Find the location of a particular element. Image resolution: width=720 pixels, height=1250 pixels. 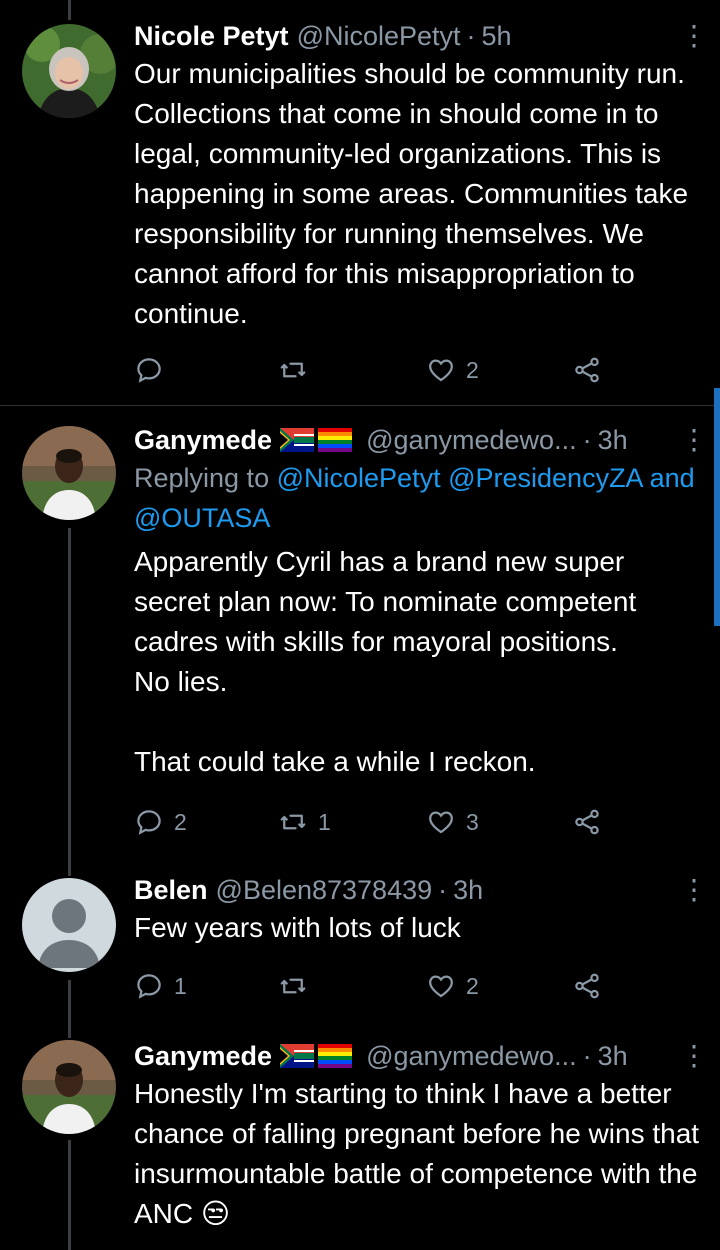

retweet-count: 1 is located at coordinates (324, 821).